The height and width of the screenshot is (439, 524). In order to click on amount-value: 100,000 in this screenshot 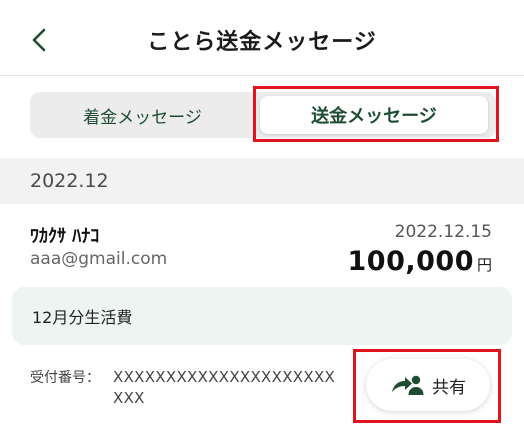, I will do `click(410, 261)`.